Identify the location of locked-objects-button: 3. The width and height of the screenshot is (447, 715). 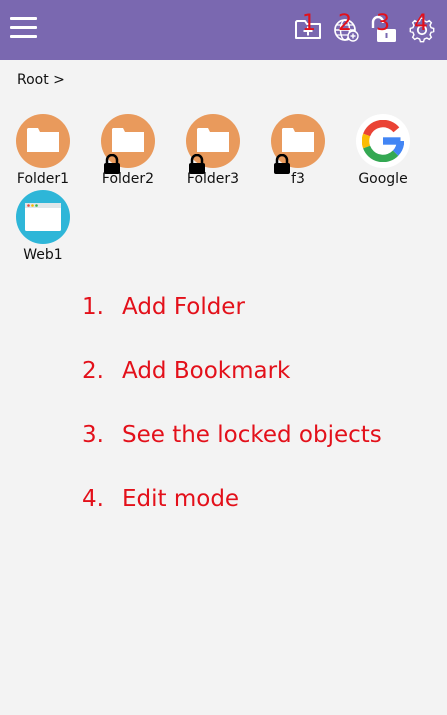
(384, 27).